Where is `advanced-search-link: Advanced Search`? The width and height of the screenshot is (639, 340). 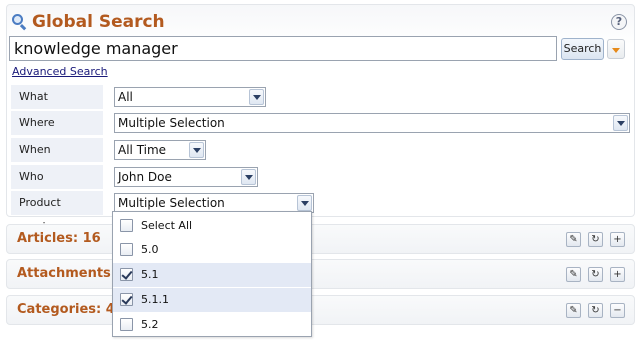 advanced-search-link: Advanced Search is located at coordinates (60, 71).